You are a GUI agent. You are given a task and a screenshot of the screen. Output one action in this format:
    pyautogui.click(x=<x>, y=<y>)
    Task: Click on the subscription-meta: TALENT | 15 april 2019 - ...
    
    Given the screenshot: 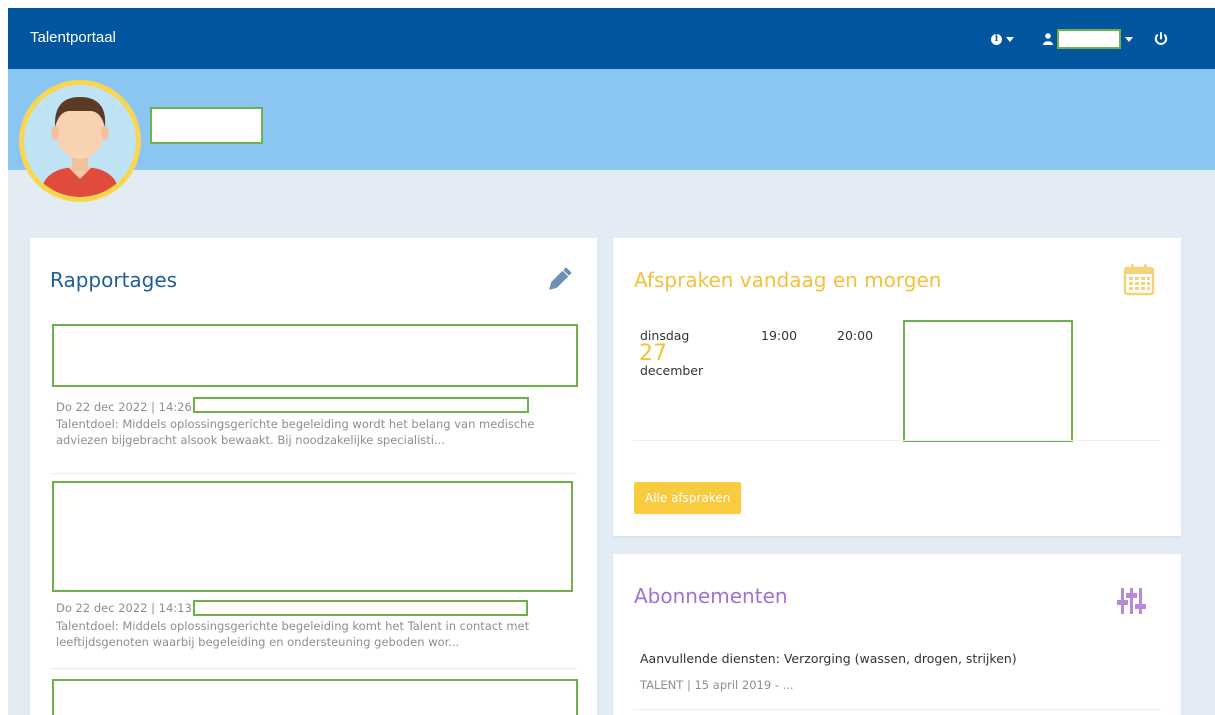 What is the action you would take?
    pyautogui.click(x=717, y=685)
    